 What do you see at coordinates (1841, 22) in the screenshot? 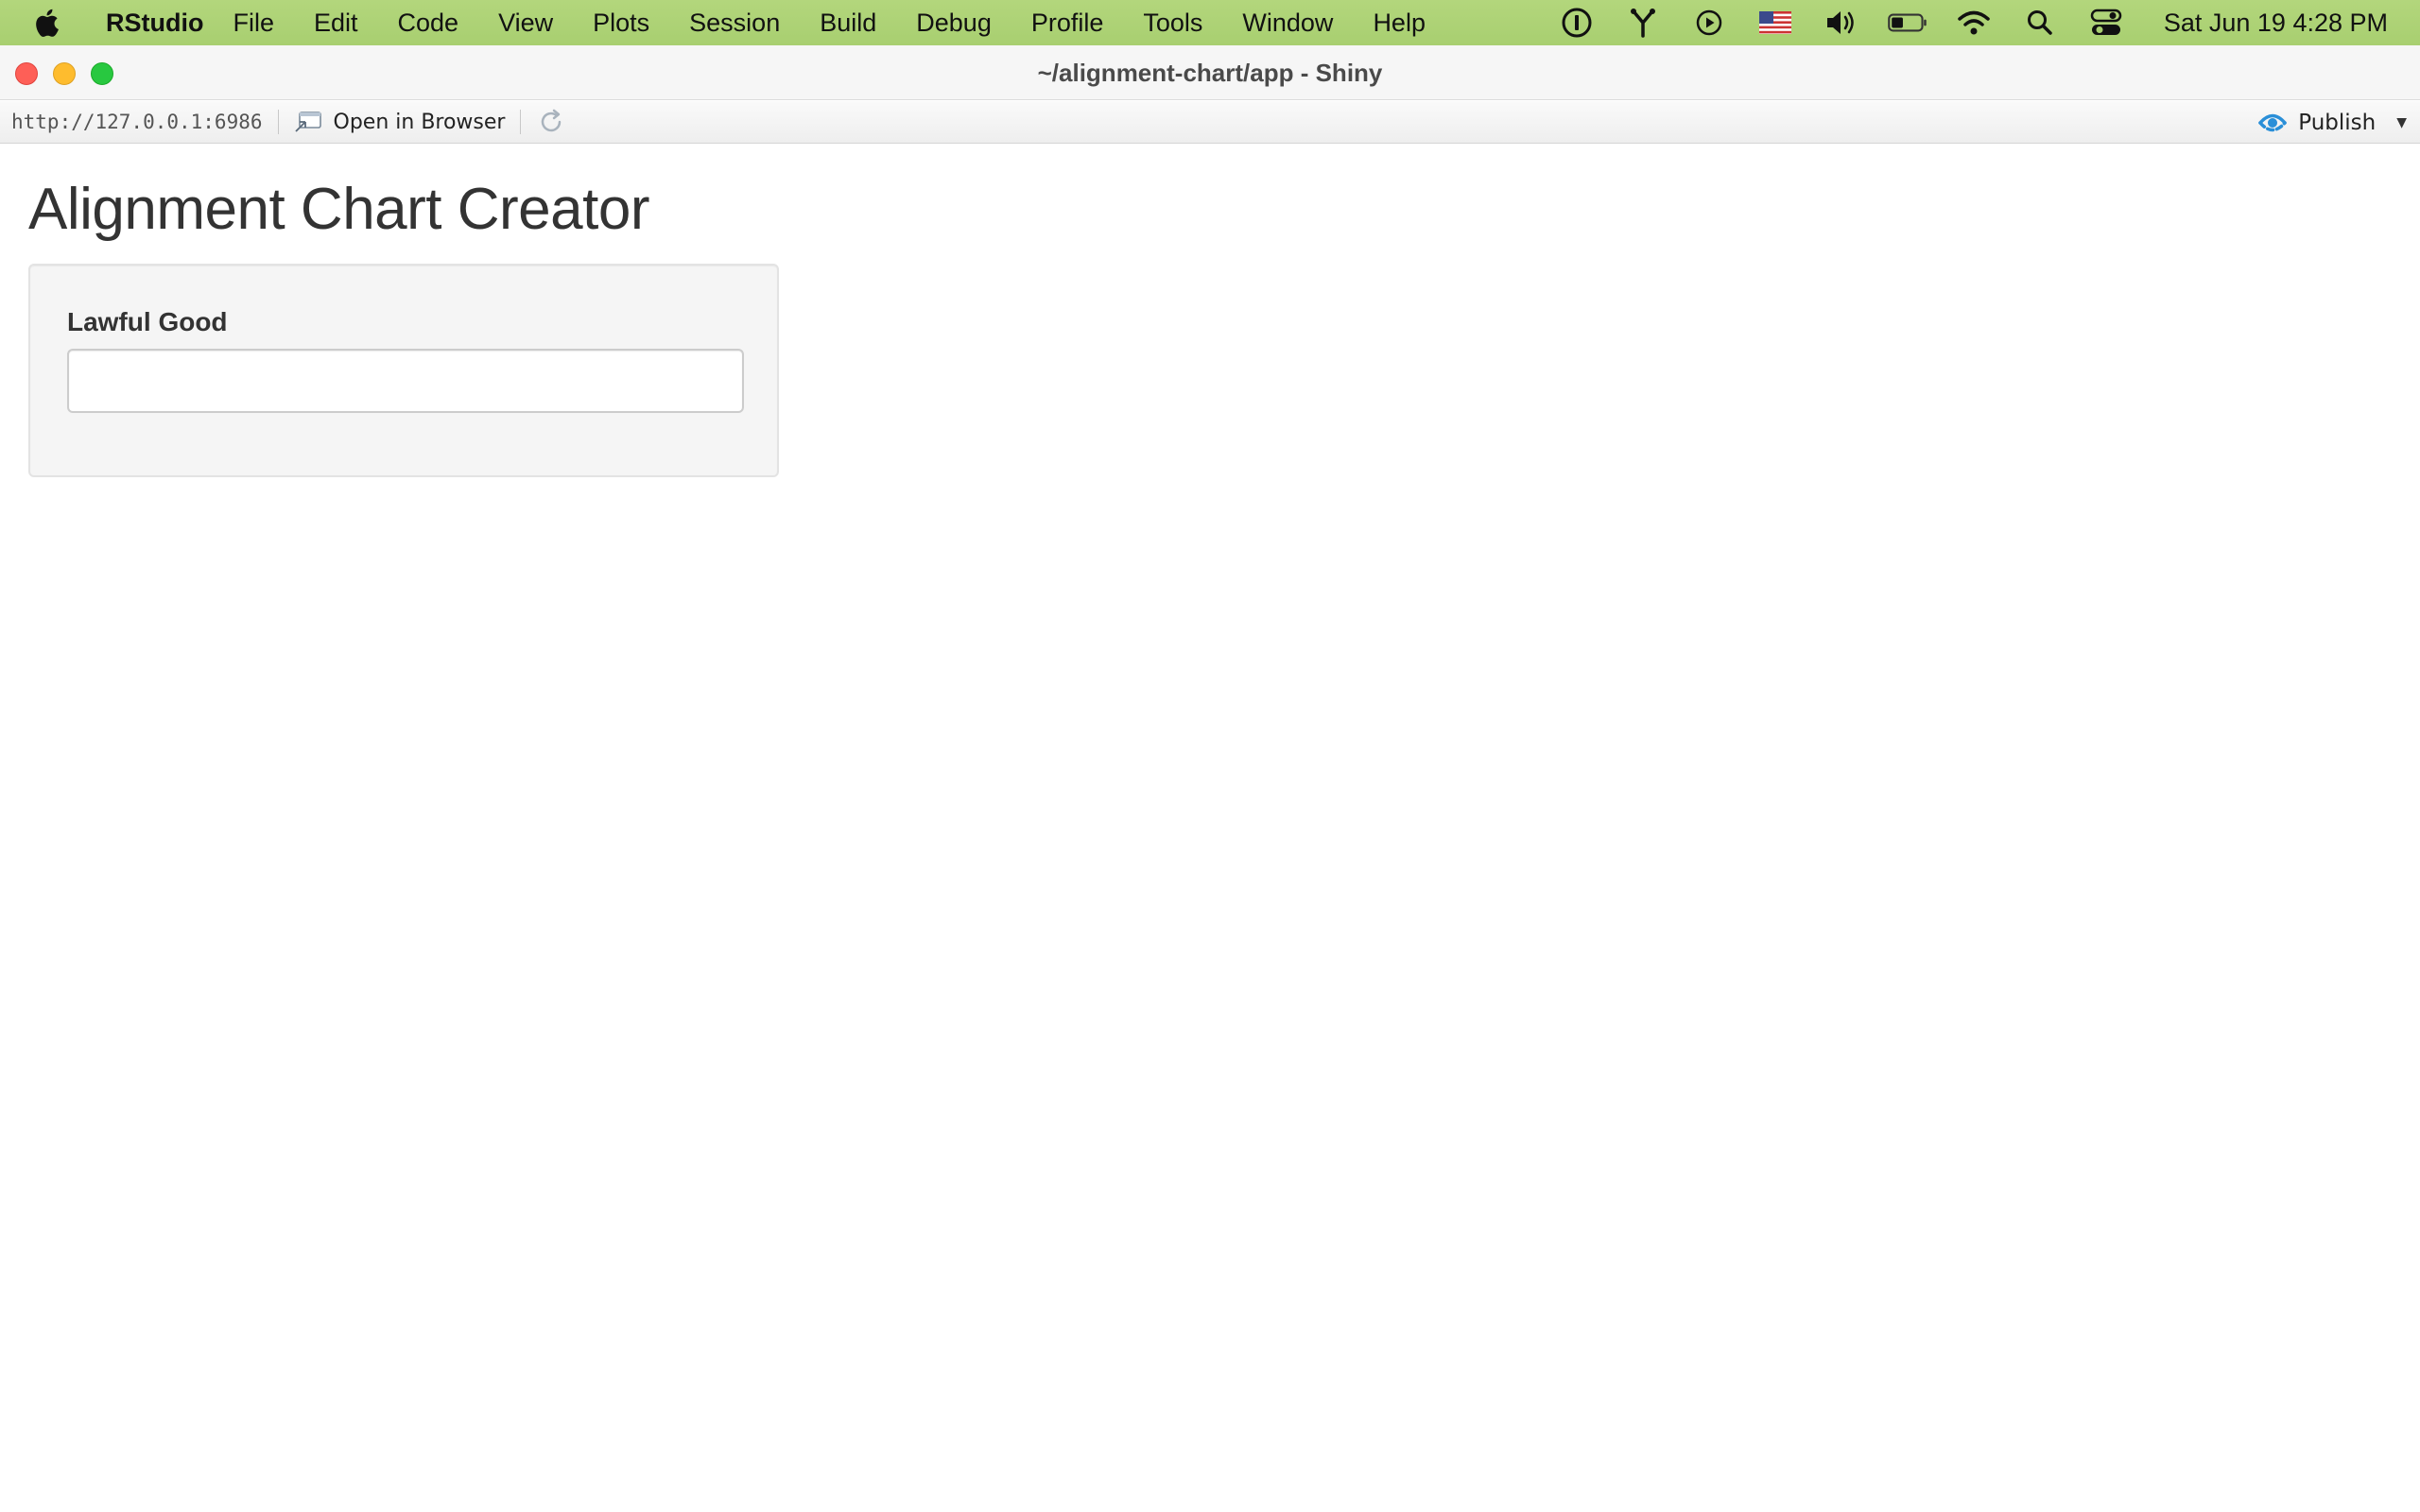
I see `volume-icon` at bounding box center [1841, 22].